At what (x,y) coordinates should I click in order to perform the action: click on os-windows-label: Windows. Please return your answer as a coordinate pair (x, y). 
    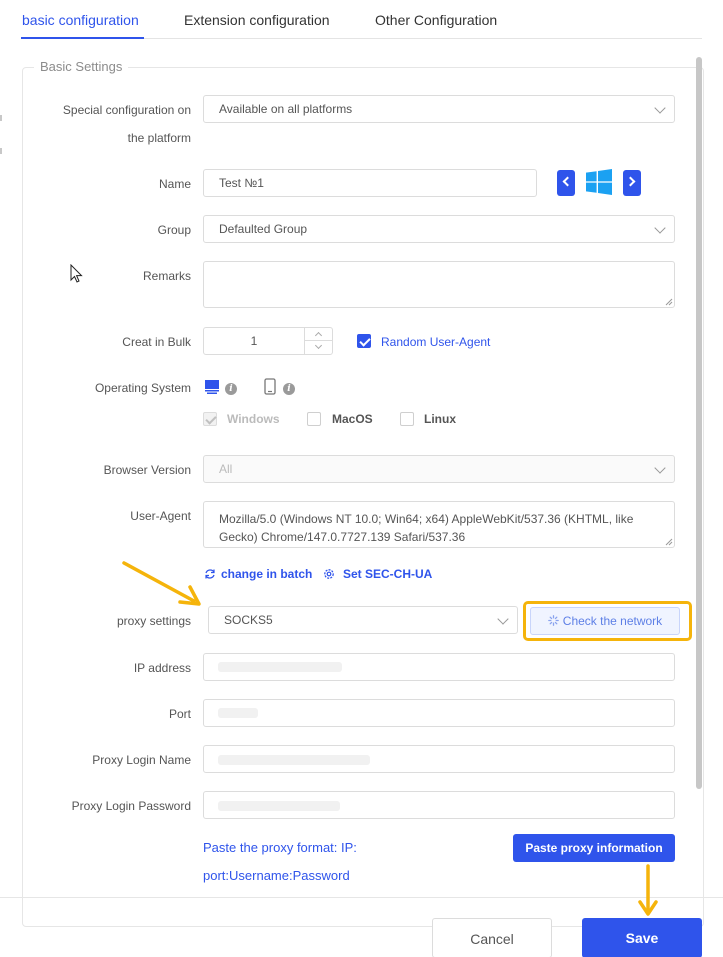
    Looking at the image, I should click on (253, 419).